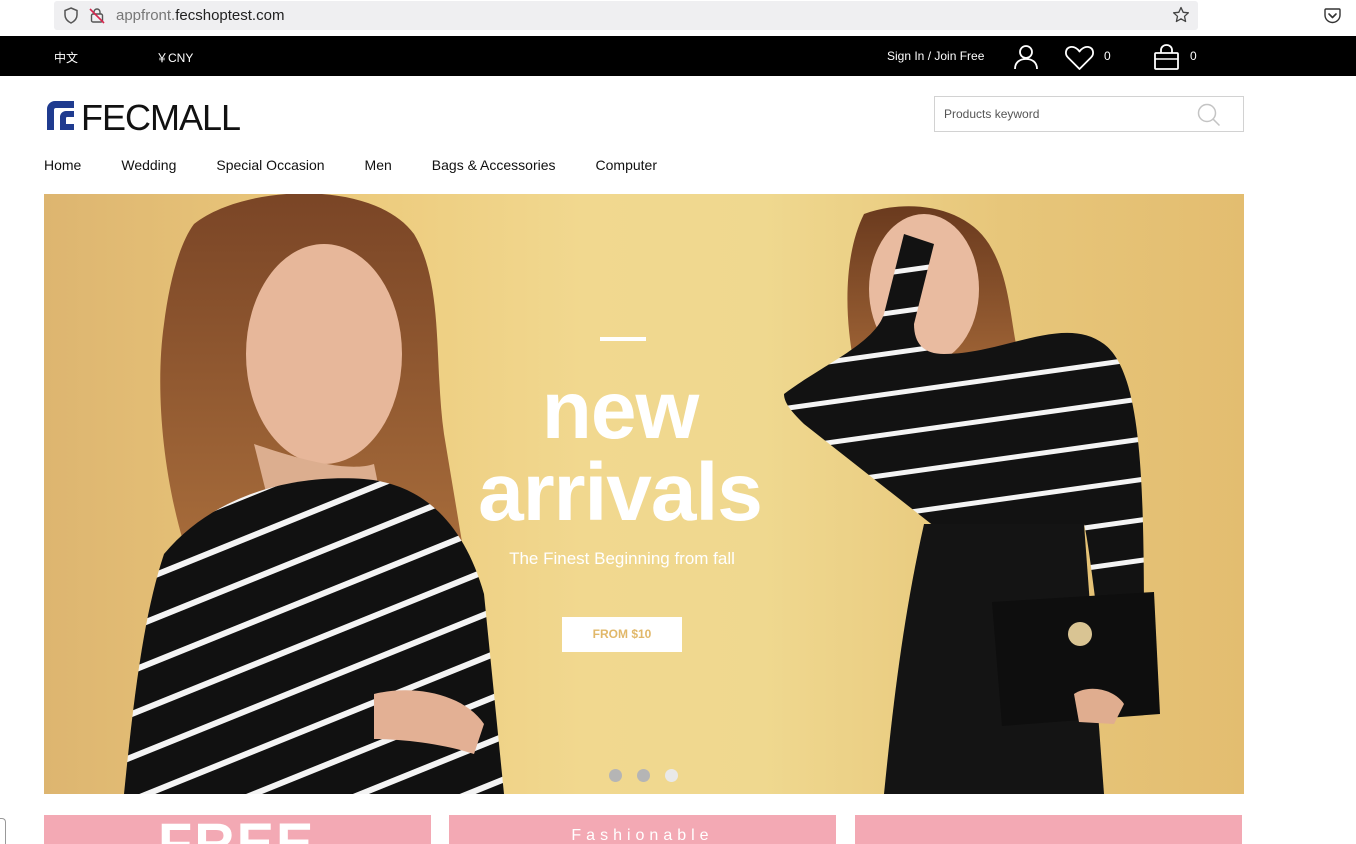 This screenshot has width=1356, height=844. I want to click on side-tab-edge, so click(3, 831).